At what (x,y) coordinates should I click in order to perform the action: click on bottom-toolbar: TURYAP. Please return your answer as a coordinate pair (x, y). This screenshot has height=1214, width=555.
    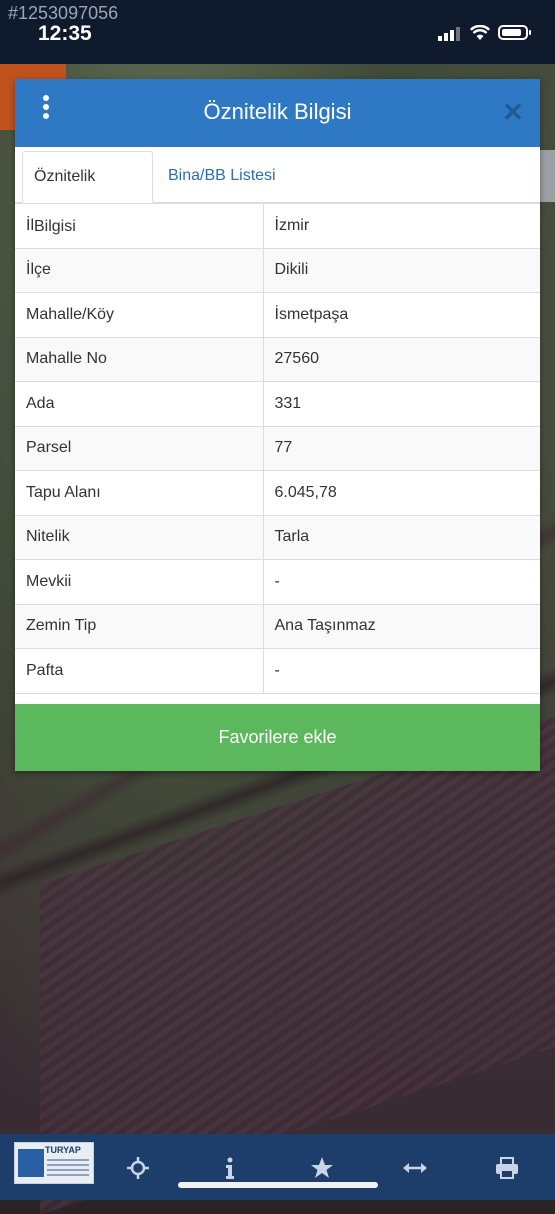
    Looking at the image, I should click on (277, 1167).